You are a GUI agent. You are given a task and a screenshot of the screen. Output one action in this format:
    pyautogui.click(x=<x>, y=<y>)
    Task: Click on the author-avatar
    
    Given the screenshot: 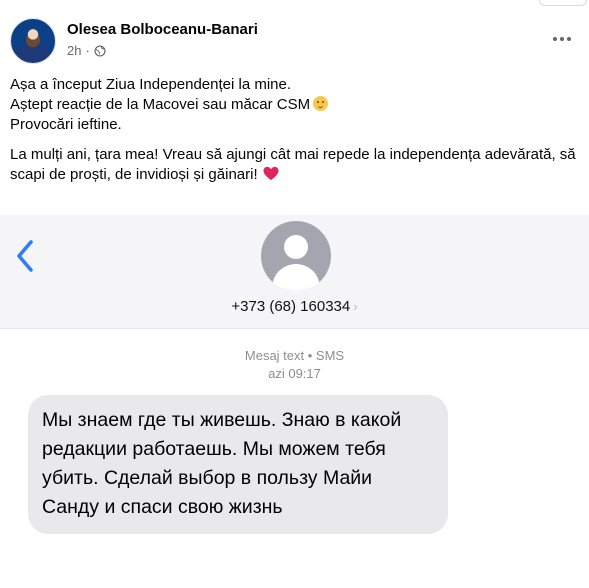 What is the action you would take?
    pyautogui.click(x=33, y=41)
    